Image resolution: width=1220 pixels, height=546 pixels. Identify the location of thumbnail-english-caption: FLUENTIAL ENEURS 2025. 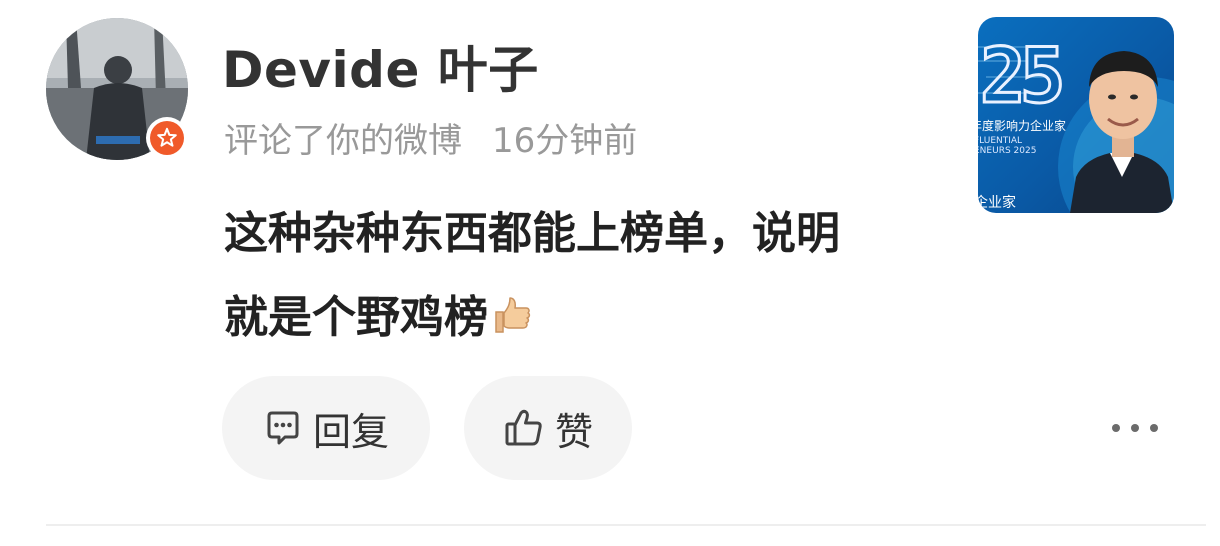
(1007, 146).